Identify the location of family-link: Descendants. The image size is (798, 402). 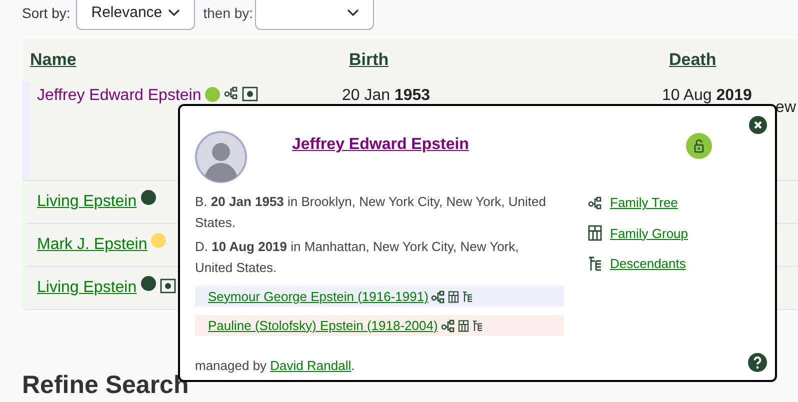
(648, 264).